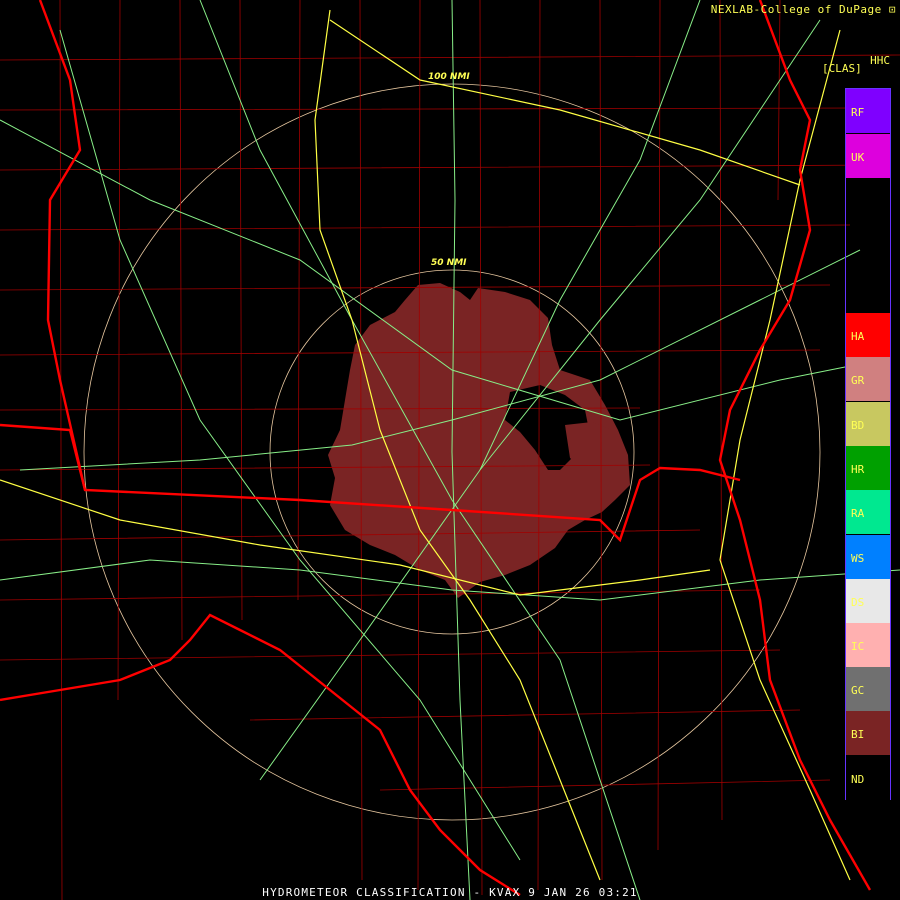 The height and width of the screenshot is (900, 900). I want to click on source-credit: NEXLAB-College of DuPage ⊡, so click(803, 9).